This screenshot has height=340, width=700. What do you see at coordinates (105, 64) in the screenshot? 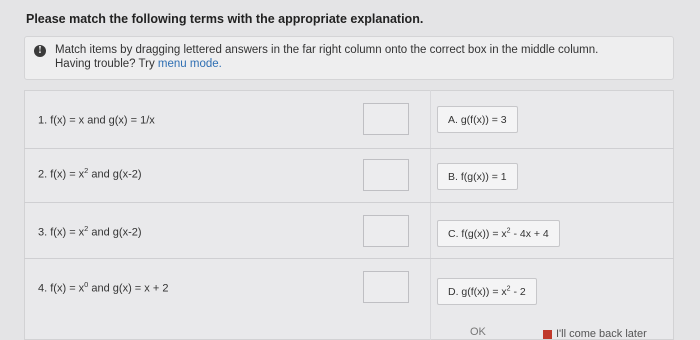
I see `help-text: Having trouble? Try` at bounding box center [105, 64].